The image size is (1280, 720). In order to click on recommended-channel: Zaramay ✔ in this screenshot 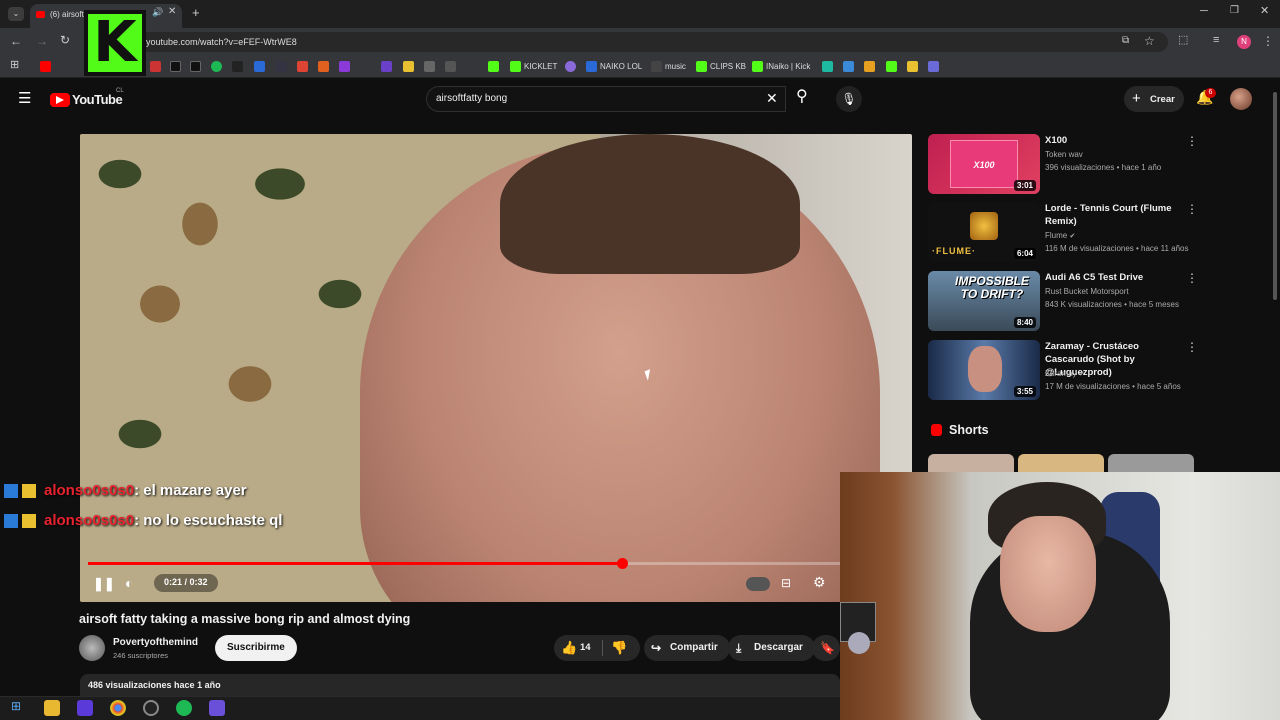, I will do `click(1065, 374)`.